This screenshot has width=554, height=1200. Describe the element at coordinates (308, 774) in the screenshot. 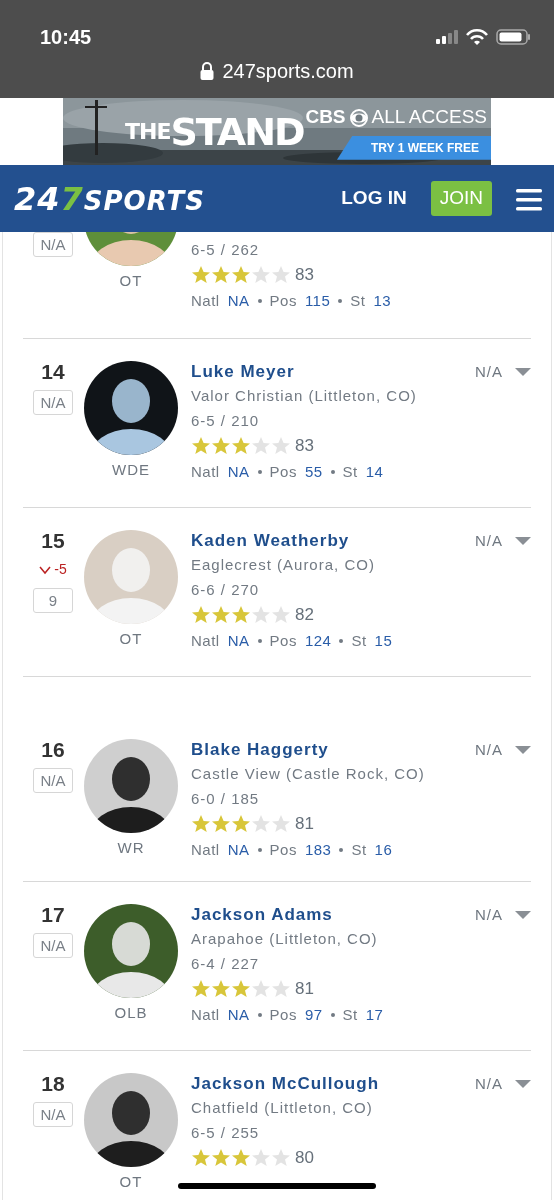

I see `school-text: Castle View (Castle Rock, CO)` at that location.